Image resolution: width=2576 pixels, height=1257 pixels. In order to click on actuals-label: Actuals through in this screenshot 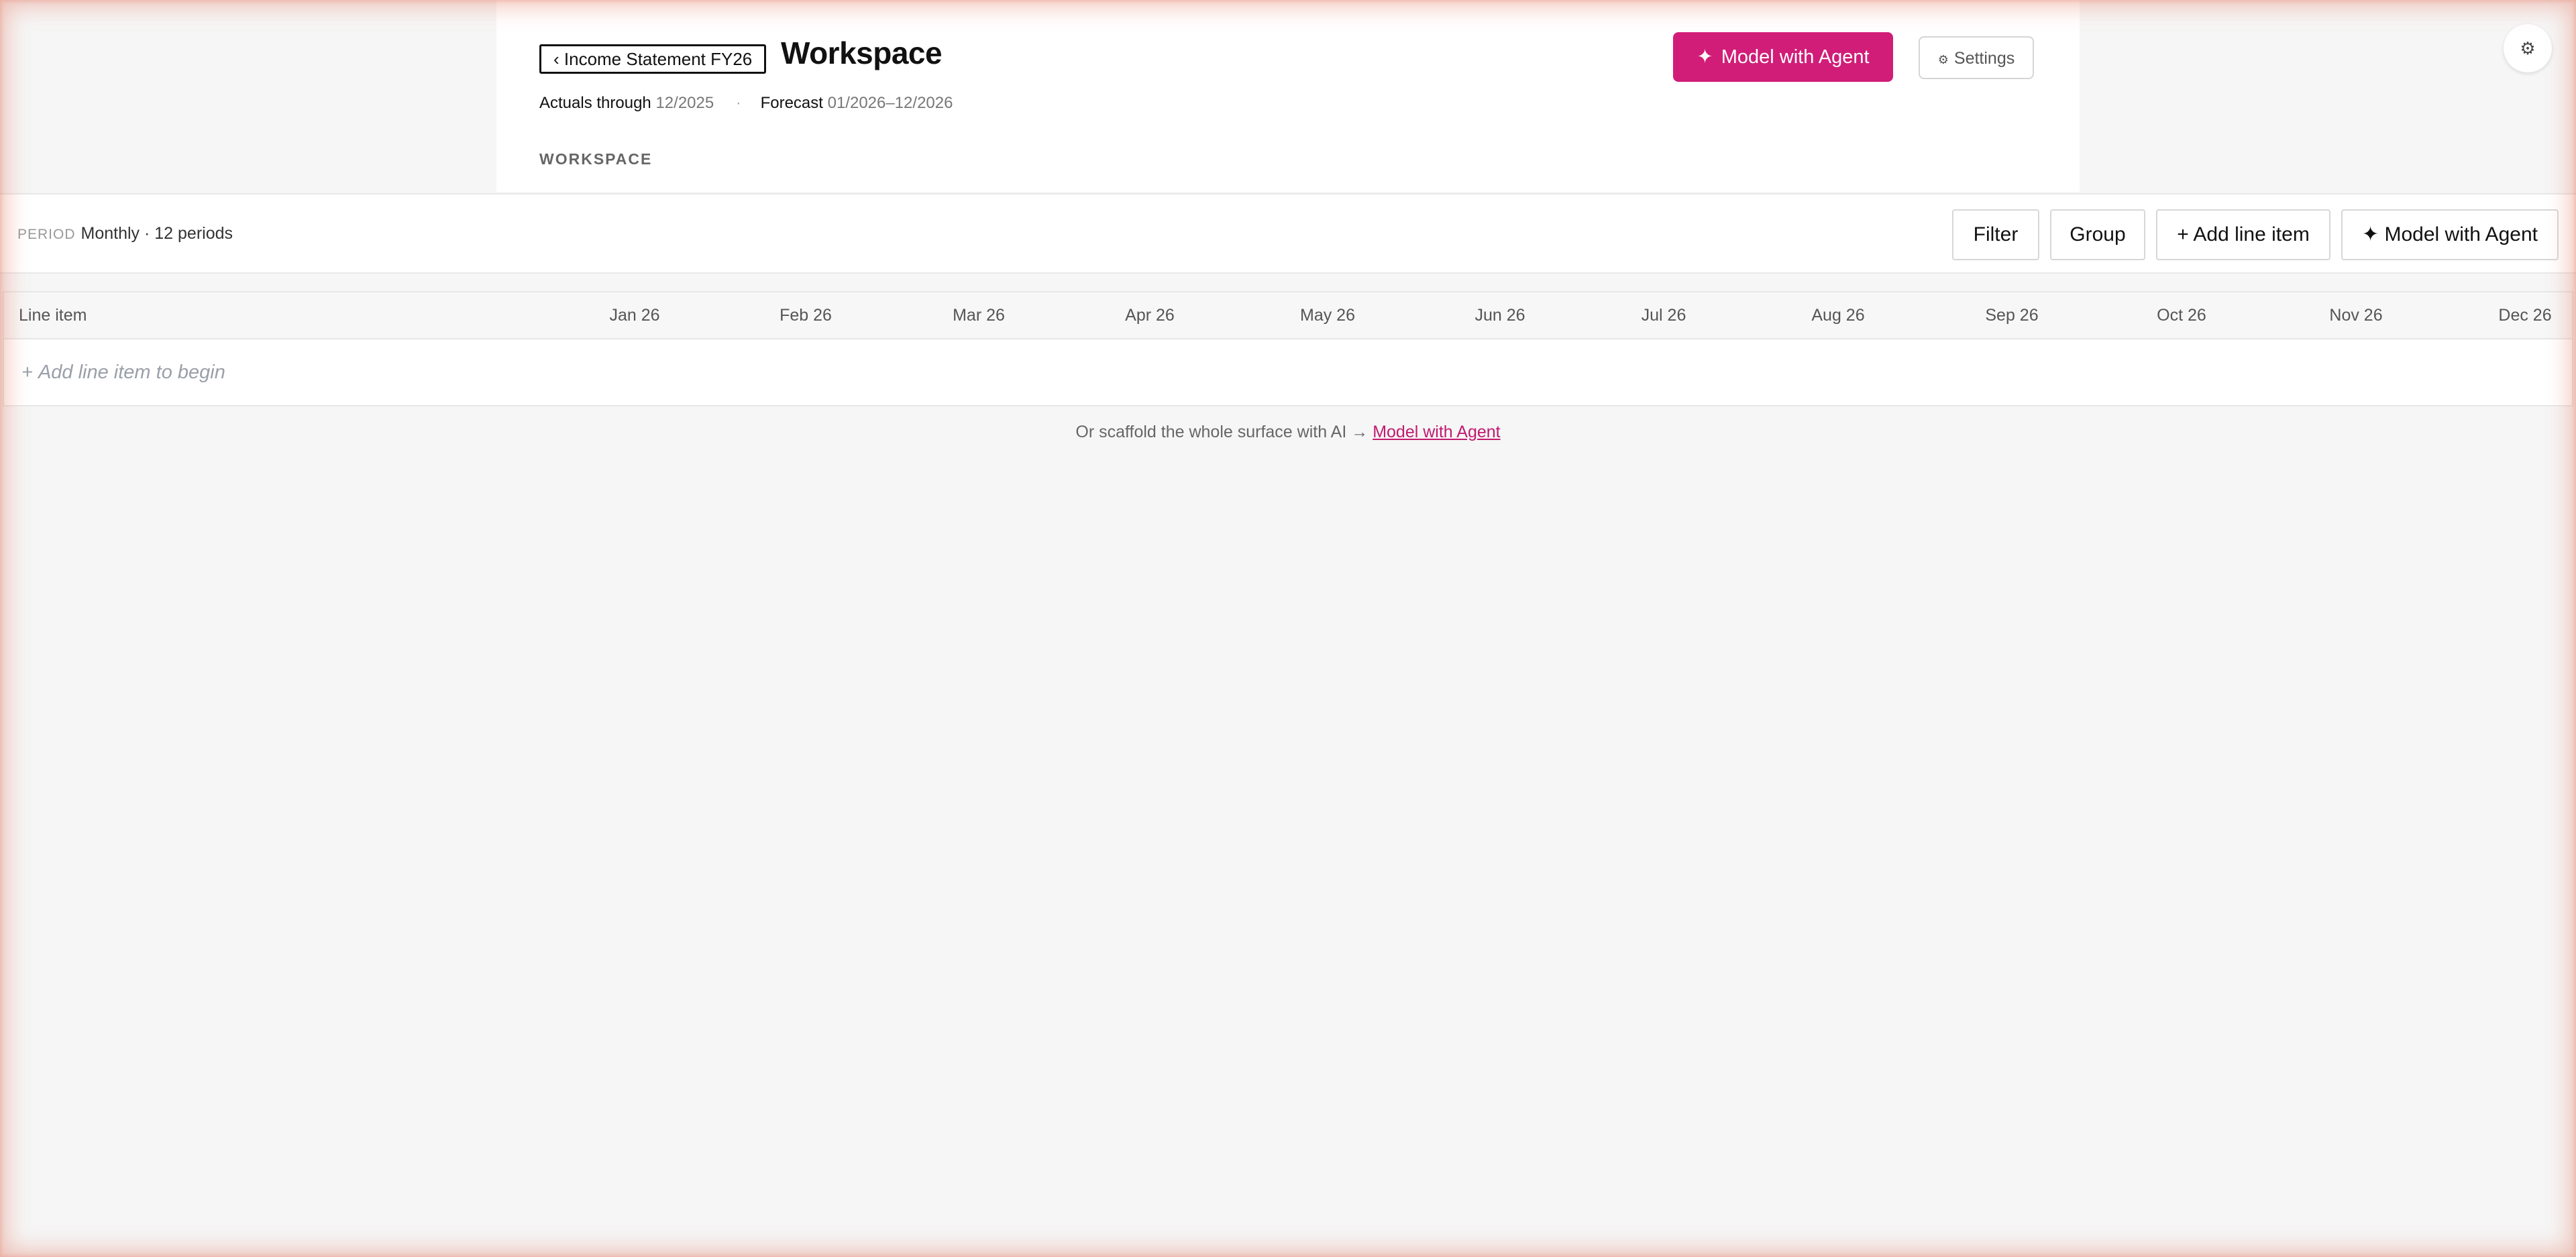, I will do `click(595, 103)`.